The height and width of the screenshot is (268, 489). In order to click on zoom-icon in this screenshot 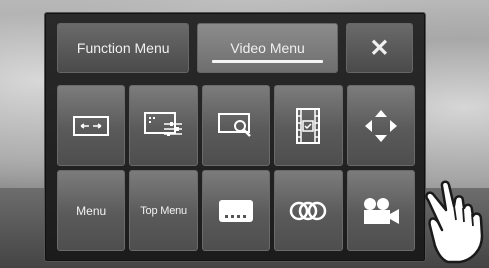, I will do `click(234, 124)`.